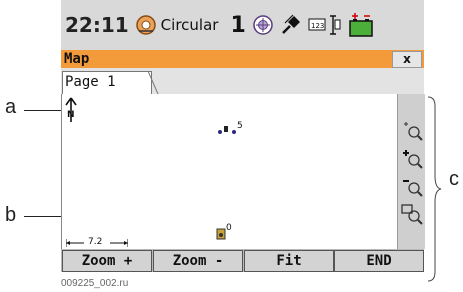 The image size is (463, 292). Describe the element at coordinates (11, 215) in the screenshot. I see `callout-b-label: b` at that location.